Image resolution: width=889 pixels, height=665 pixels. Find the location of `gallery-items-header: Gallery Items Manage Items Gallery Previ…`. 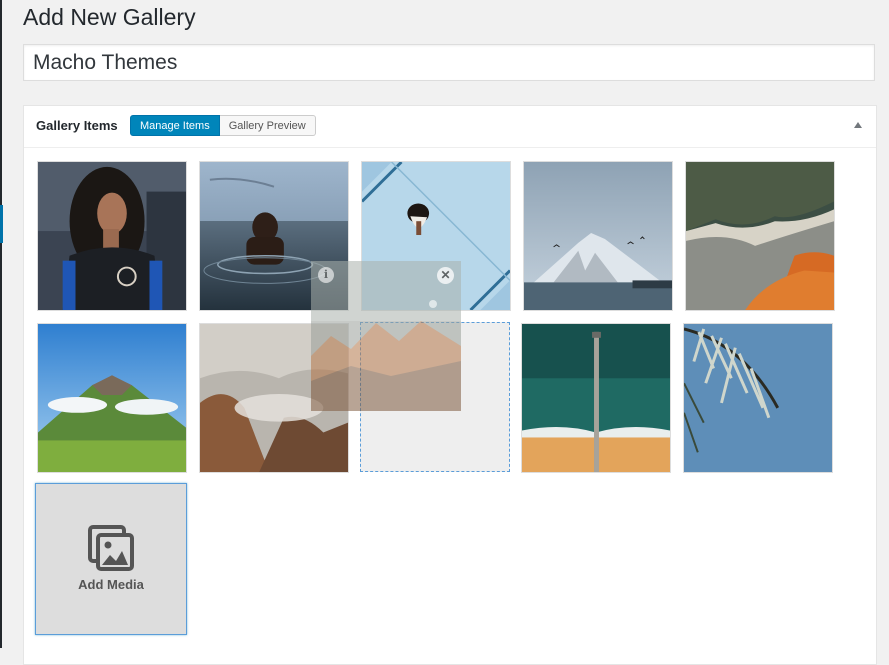

gallery-items-header: Gallery Items Manage Items Gallery Previ… is located at coordinates (450, 127).